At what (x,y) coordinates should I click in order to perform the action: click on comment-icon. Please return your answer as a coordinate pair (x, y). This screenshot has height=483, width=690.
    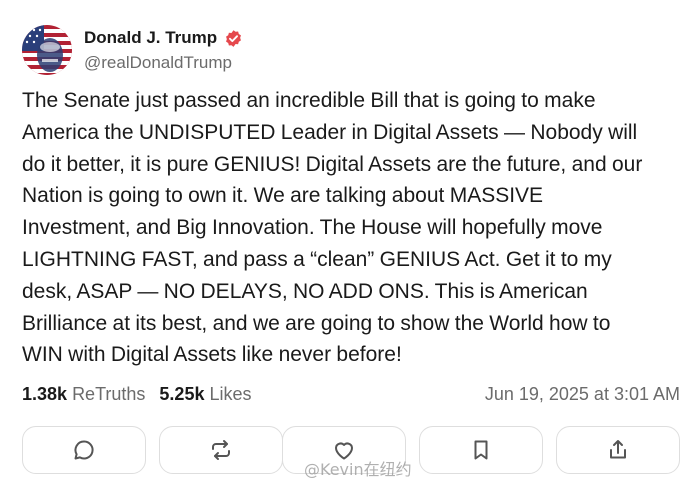
    Looking at the image, I should click on (84, 450).